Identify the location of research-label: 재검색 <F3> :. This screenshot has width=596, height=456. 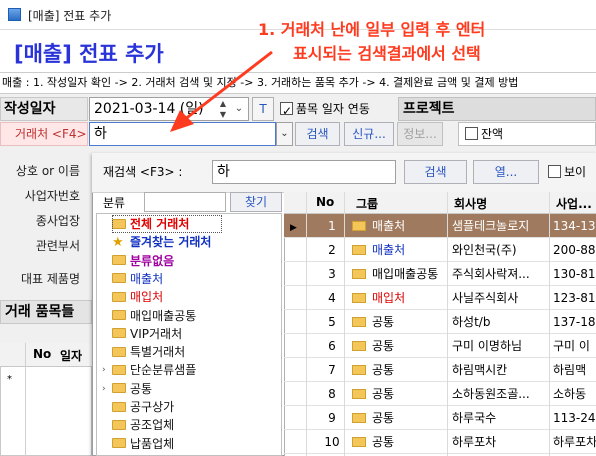
(143, 172).